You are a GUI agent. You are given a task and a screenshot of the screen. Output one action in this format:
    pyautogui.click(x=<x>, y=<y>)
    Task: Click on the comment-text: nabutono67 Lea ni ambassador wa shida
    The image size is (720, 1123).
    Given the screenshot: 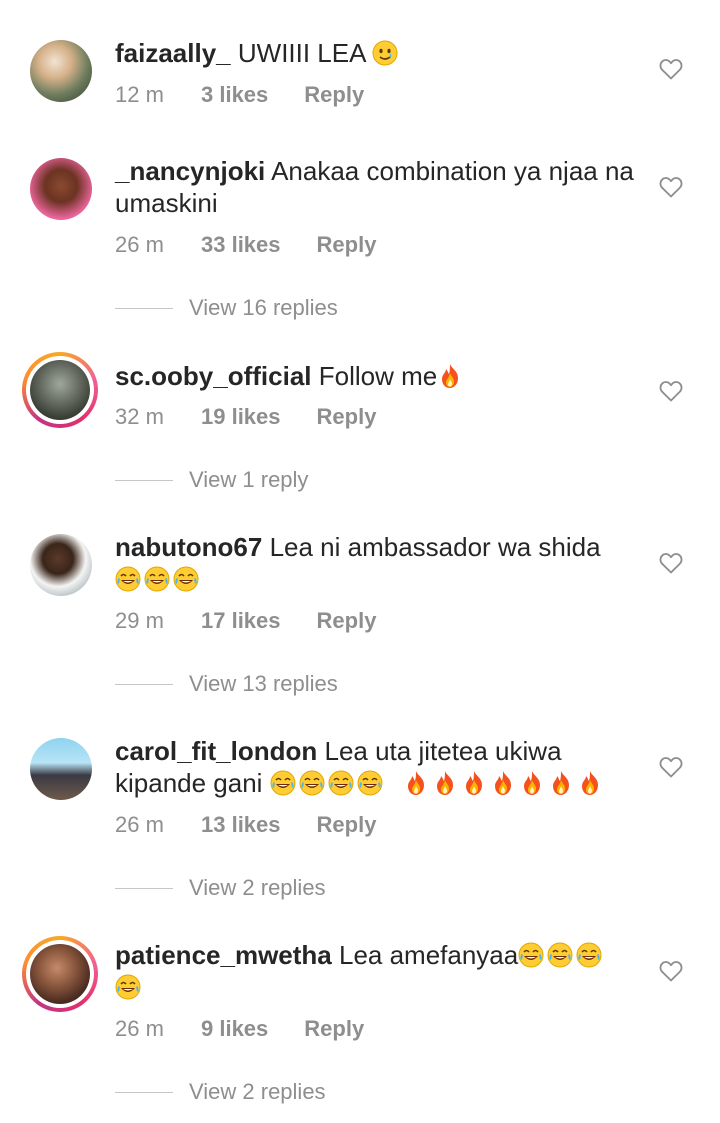 What is the action you would take?
    pyautogui.click(x=375, y=563)
    